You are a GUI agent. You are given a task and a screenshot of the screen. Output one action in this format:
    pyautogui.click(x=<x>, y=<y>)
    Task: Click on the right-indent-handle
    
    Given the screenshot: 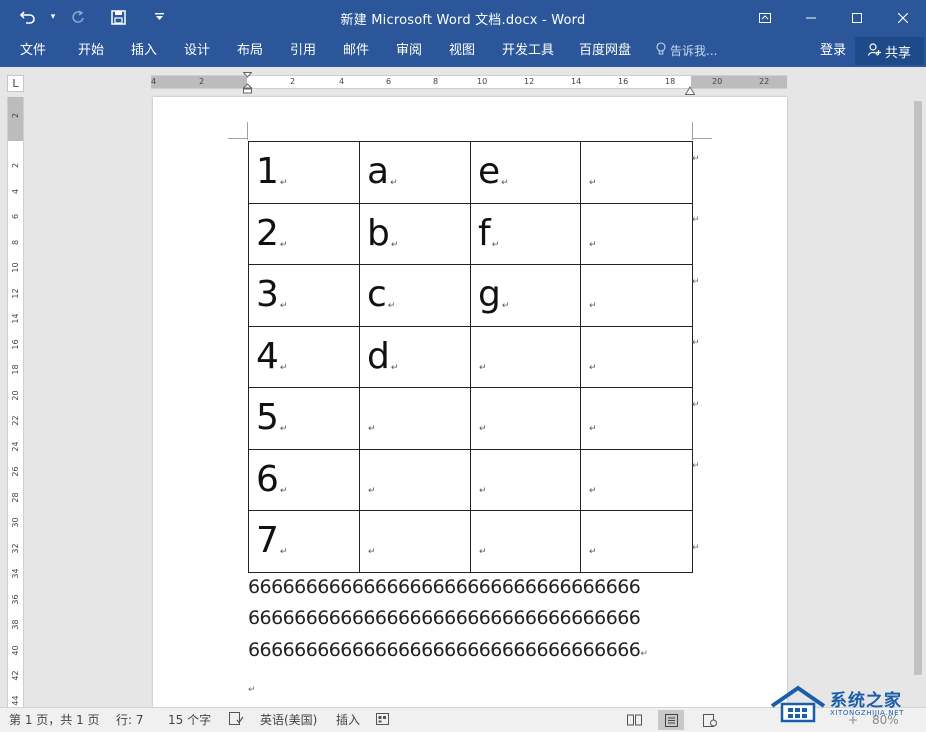 What is the action you would take?
    pyautogui.click(x=690, y=87)
    